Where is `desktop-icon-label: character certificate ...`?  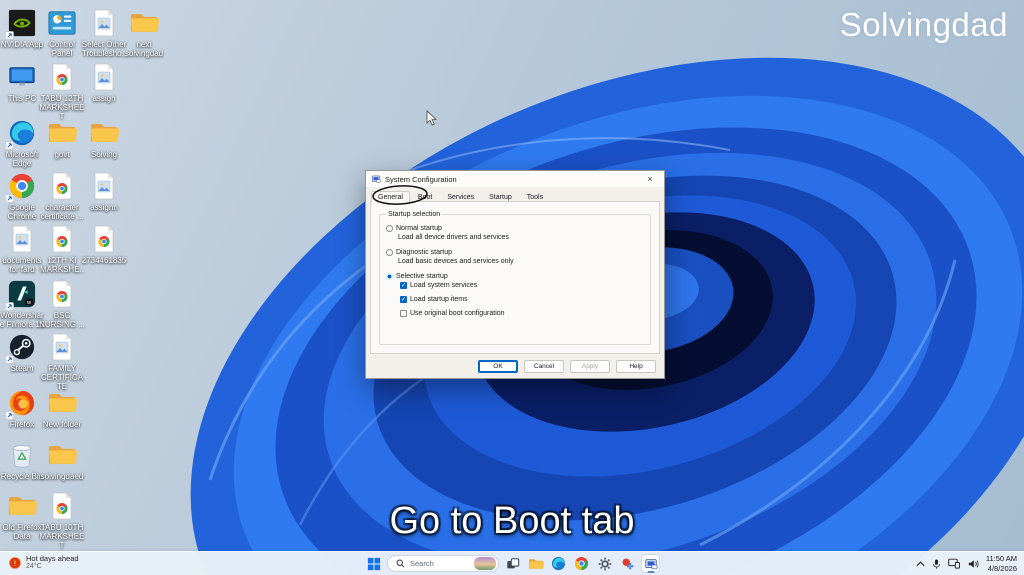 desktop-icon-label: character certificate ... is located at coordinates (62, 212).